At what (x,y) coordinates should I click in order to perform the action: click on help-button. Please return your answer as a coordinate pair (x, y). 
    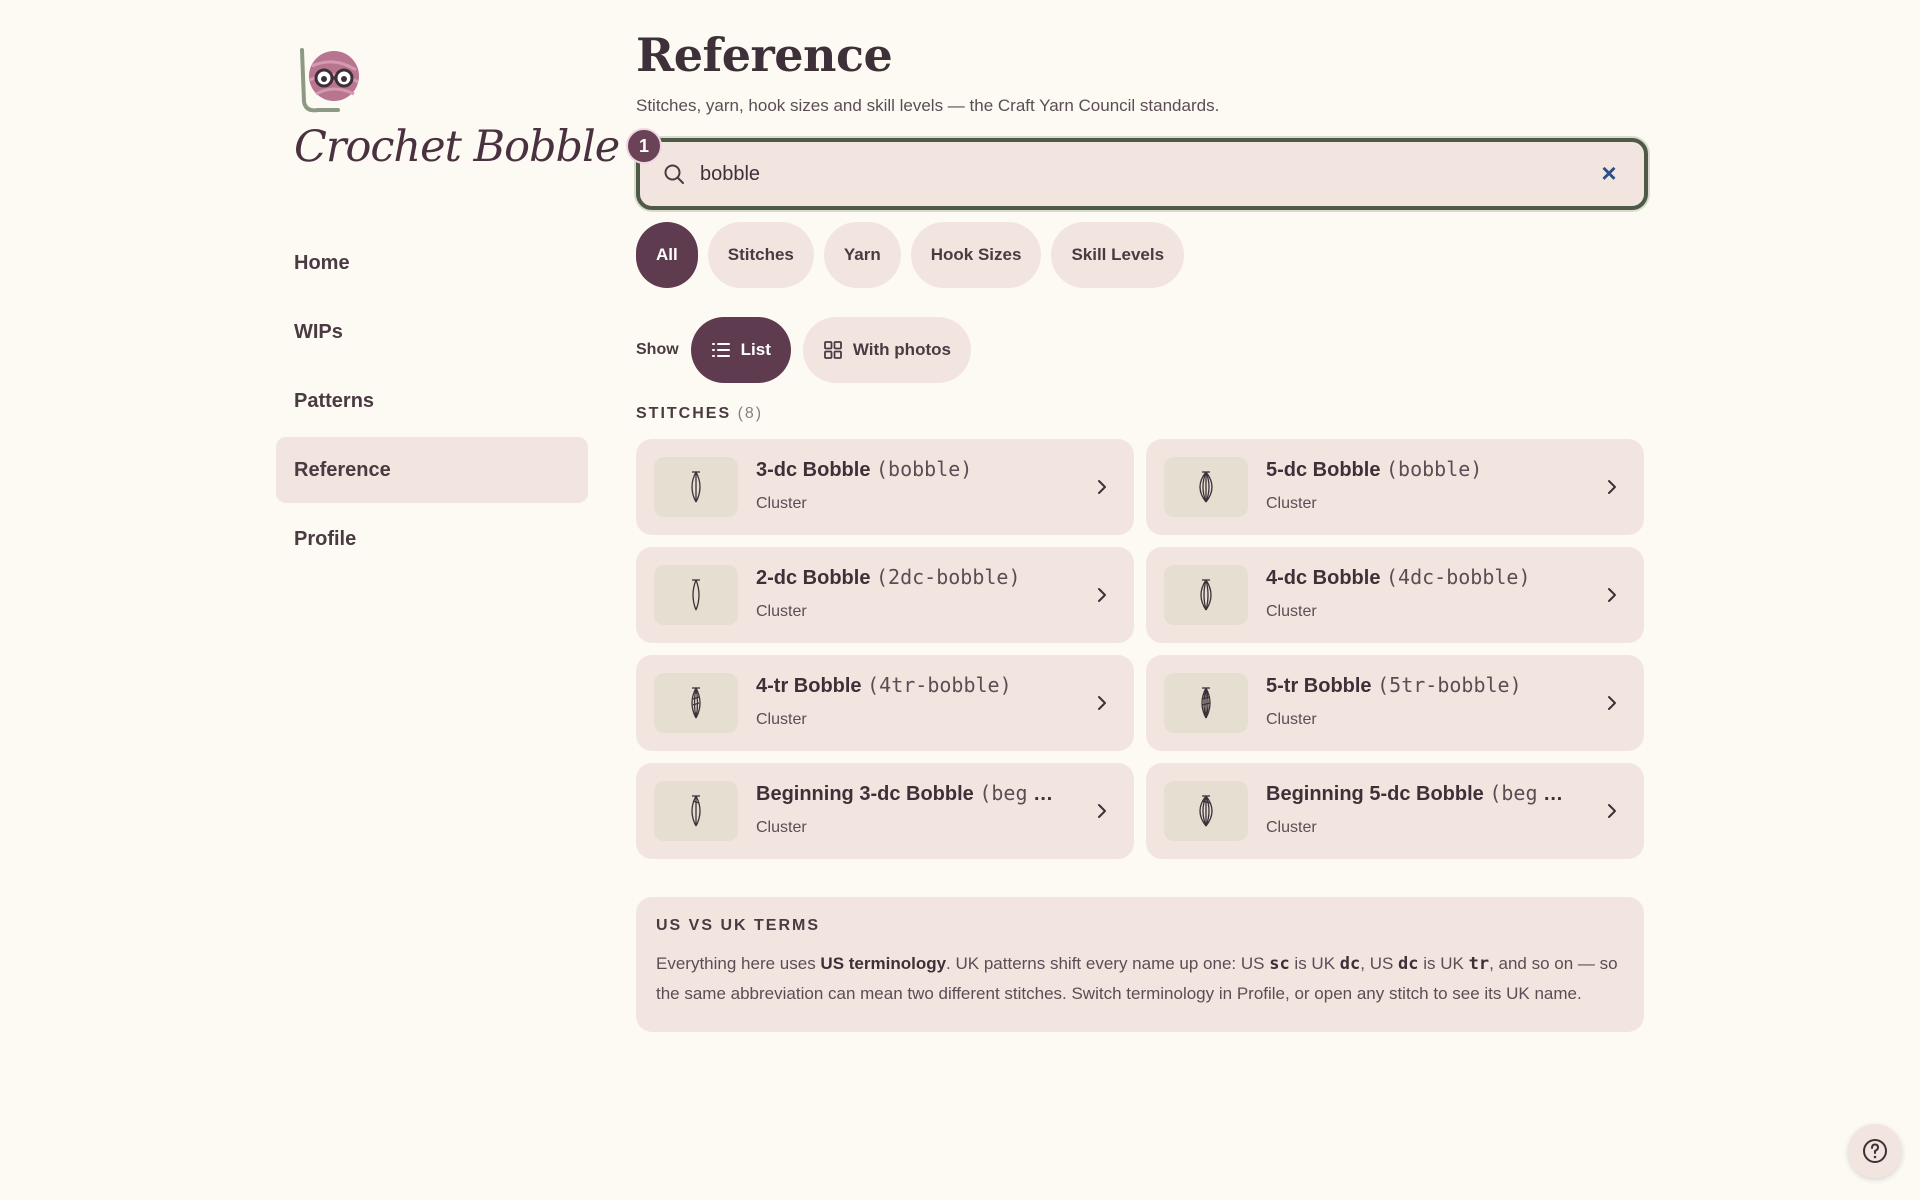
    Looking at the image, I should click on (1875, 1151).